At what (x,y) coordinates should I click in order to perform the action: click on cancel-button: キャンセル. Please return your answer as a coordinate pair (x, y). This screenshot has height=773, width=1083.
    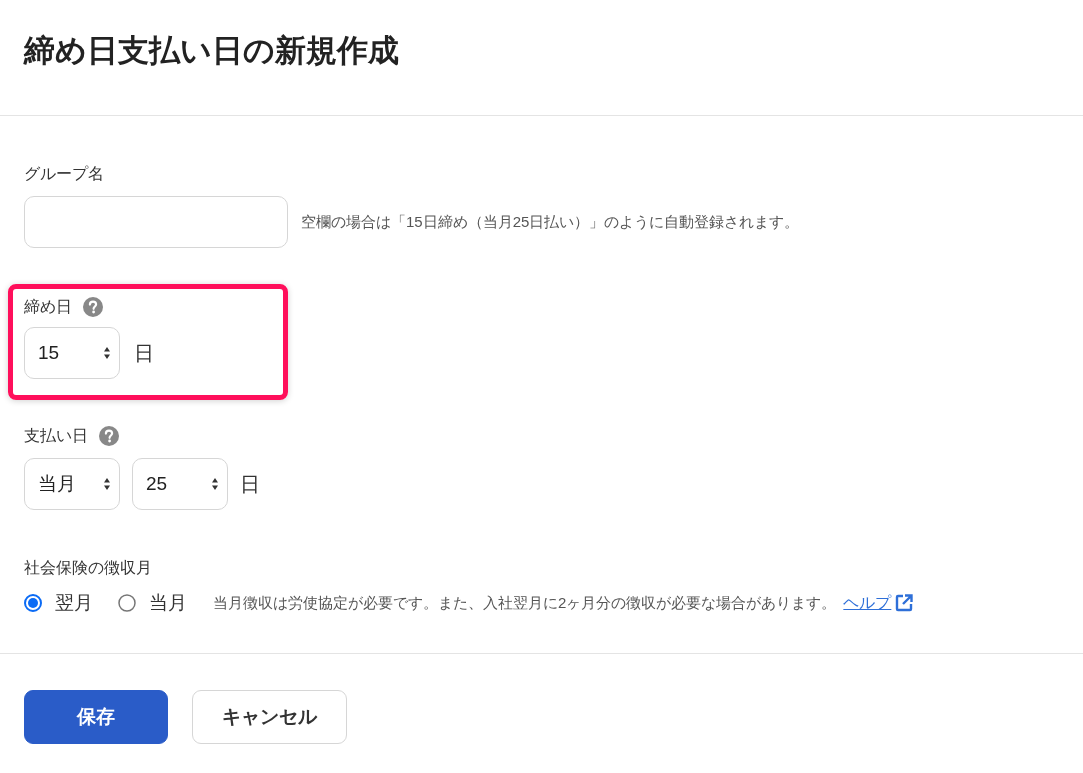
    Looking at the image, I should click on (269, 717).